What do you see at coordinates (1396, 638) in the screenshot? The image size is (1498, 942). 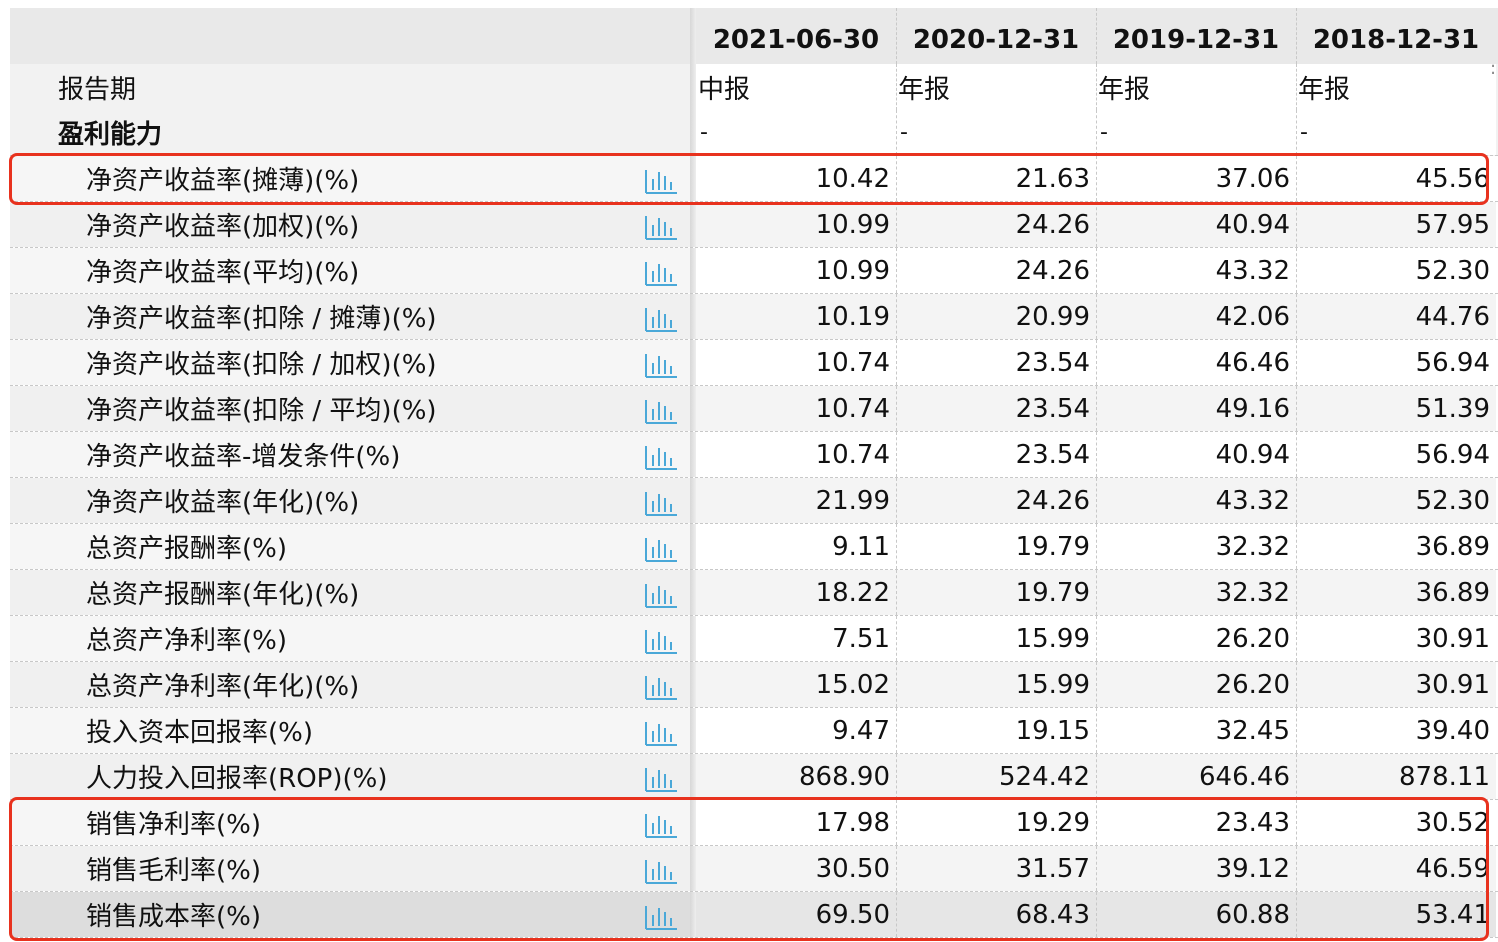 I see `value-cell: 30.91` at bounding box center [1396, 638].